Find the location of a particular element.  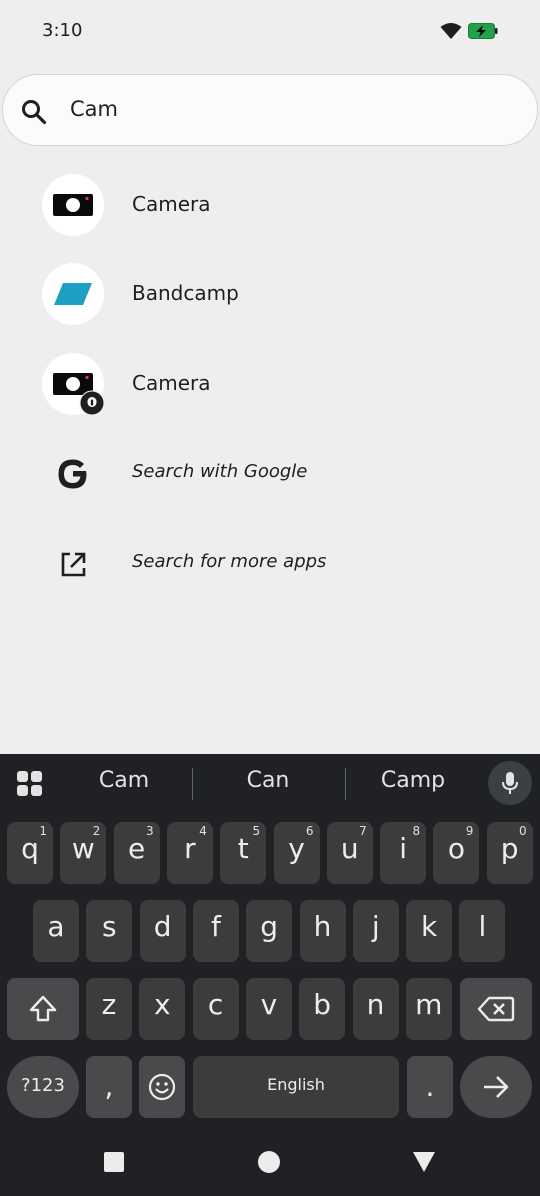

backspace-icon is located at coordinates (496, 1009).